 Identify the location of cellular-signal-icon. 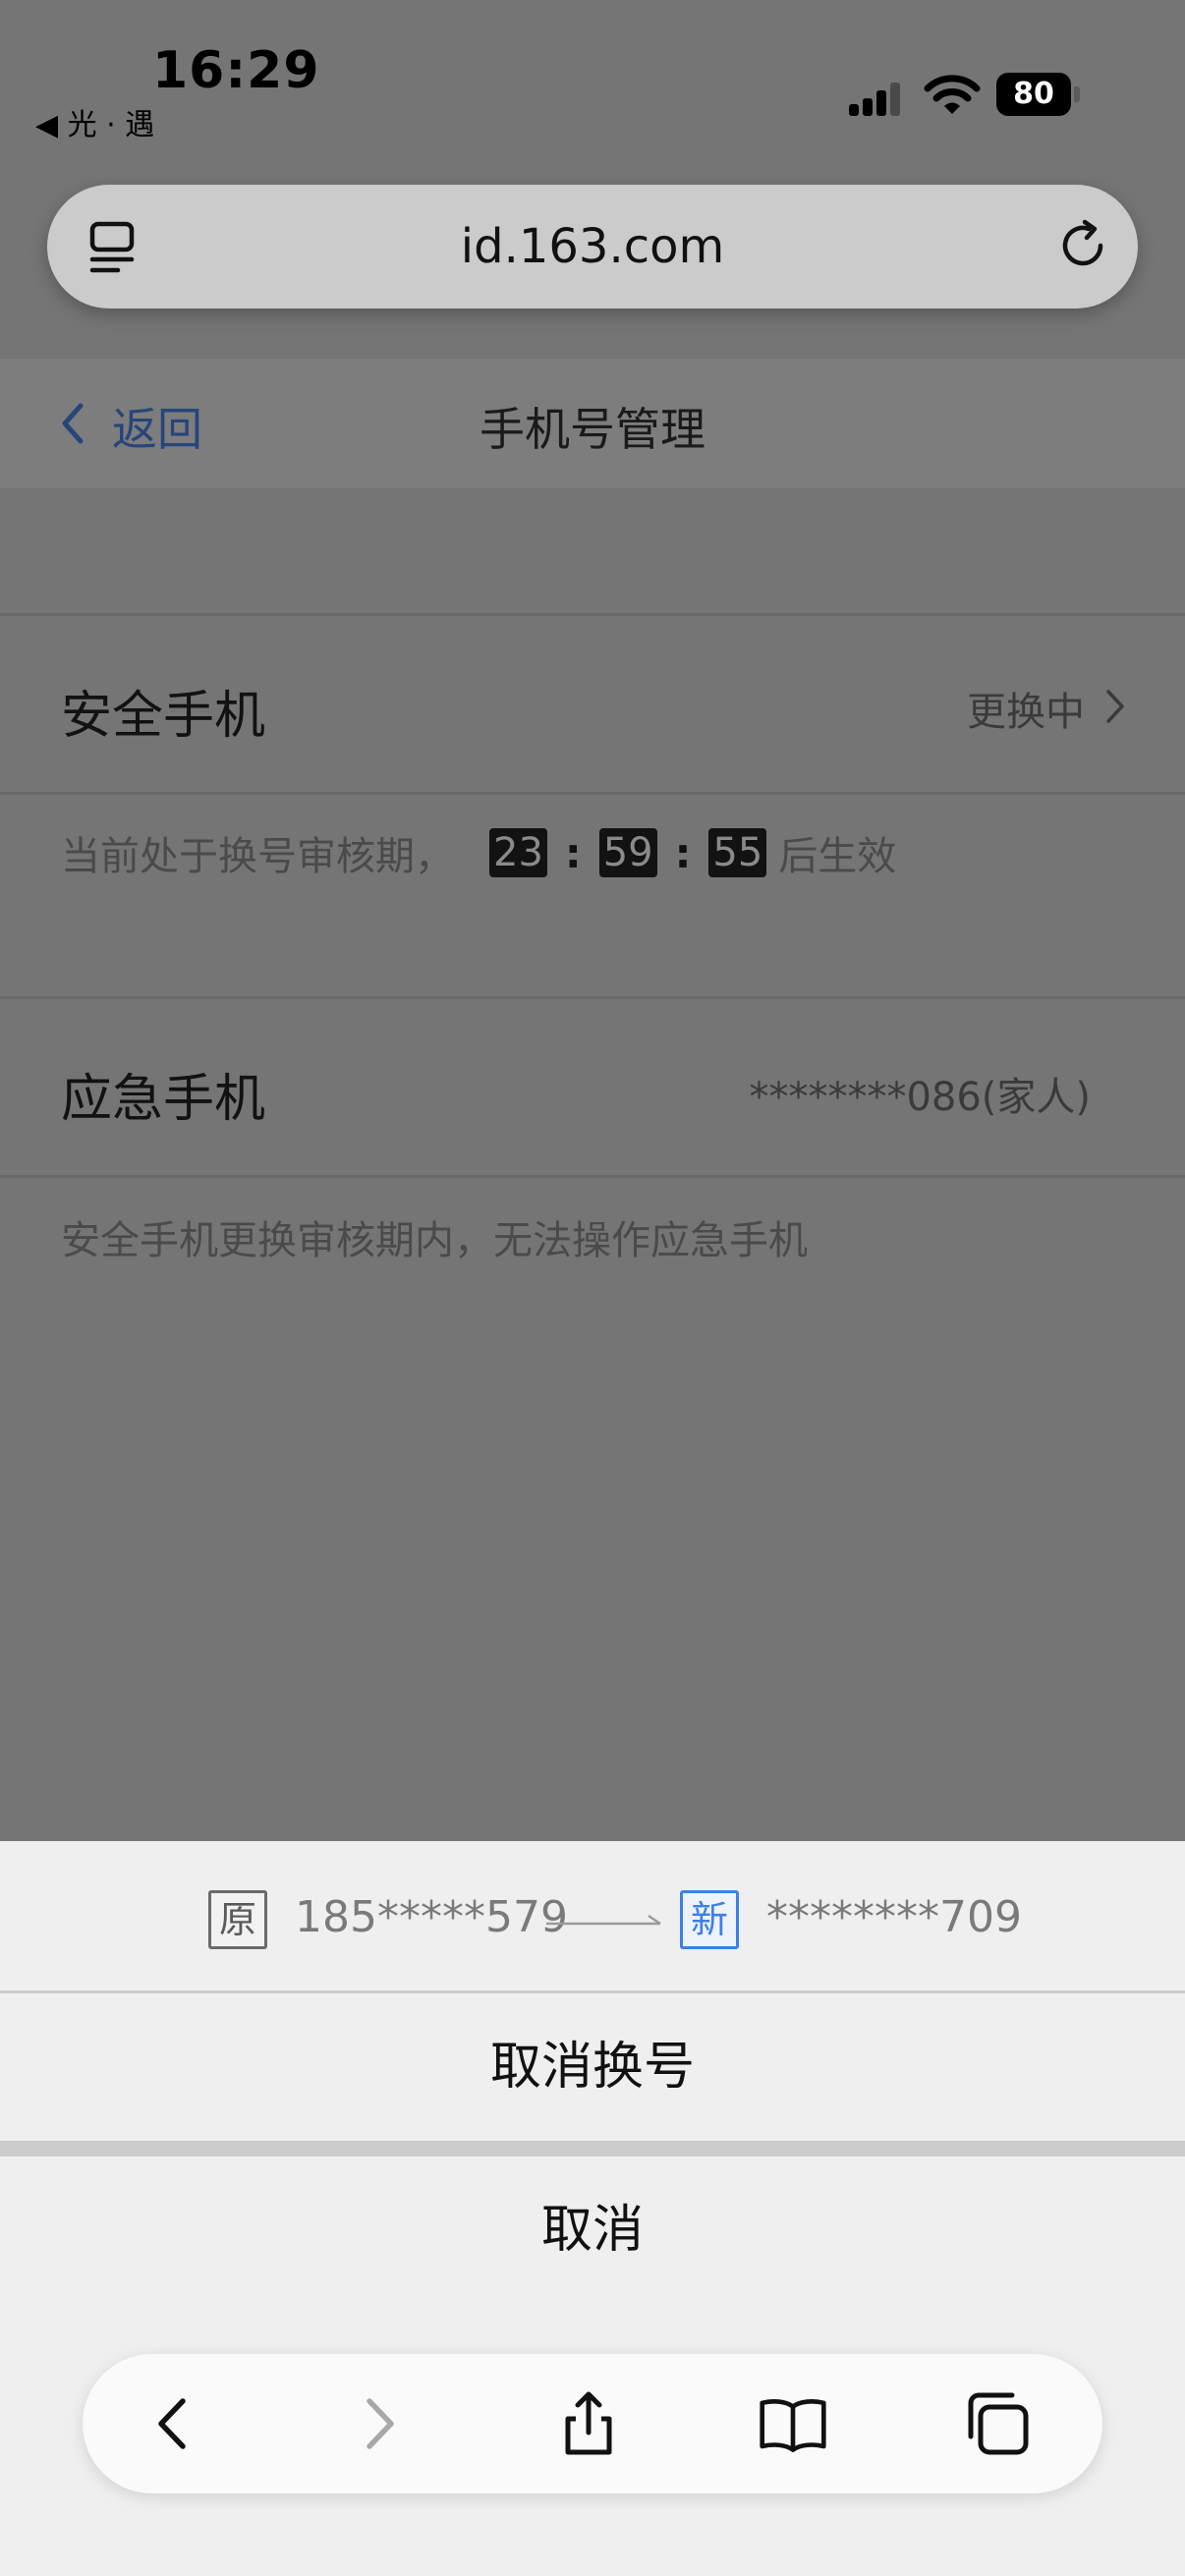
(876, 99).